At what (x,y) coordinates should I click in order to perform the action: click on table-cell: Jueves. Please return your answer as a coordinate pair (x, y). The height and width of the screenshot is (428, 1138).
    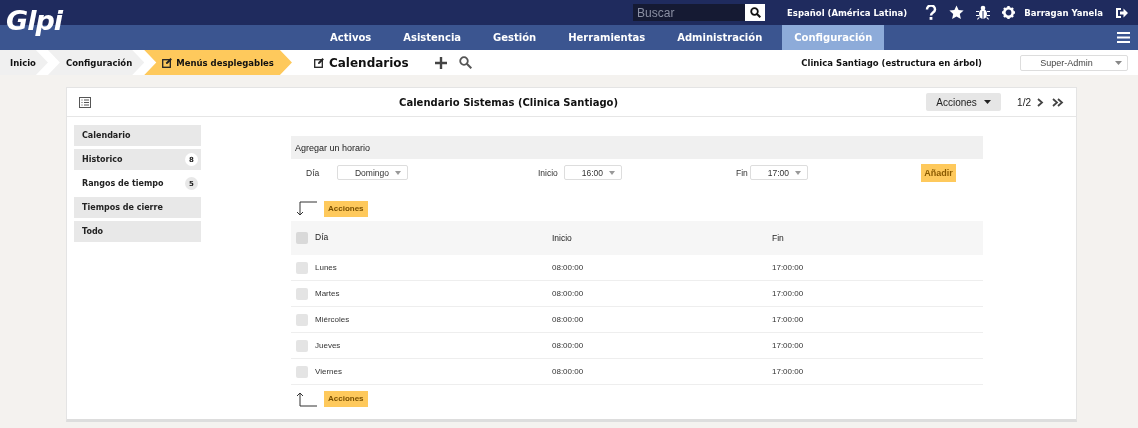
    Looking at the image, I should click on (328, 345).